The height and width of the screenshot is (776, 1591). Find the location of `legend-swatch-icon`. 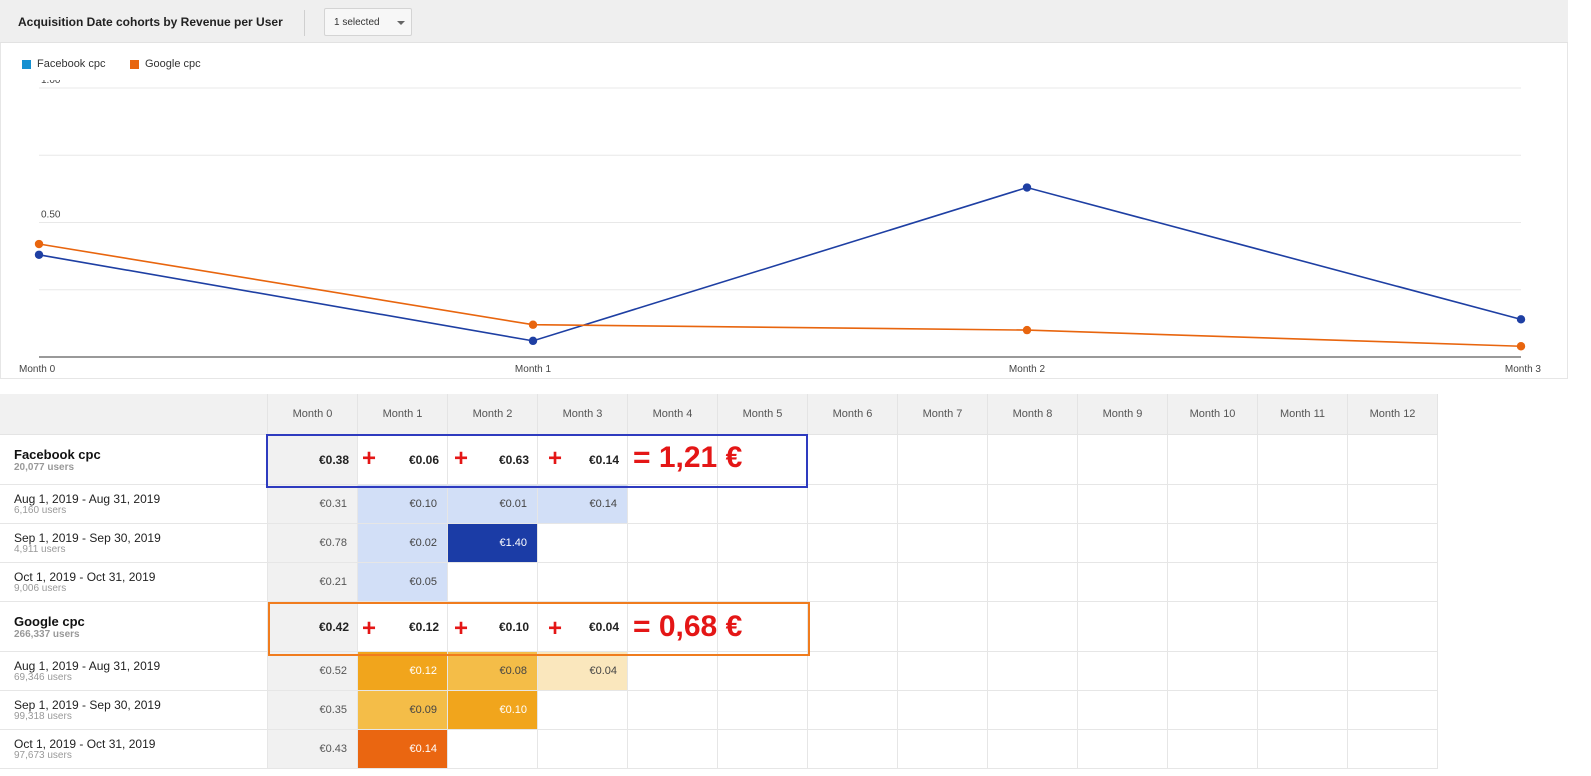

legend-swatch-icon is located at coordinates (26, 64).